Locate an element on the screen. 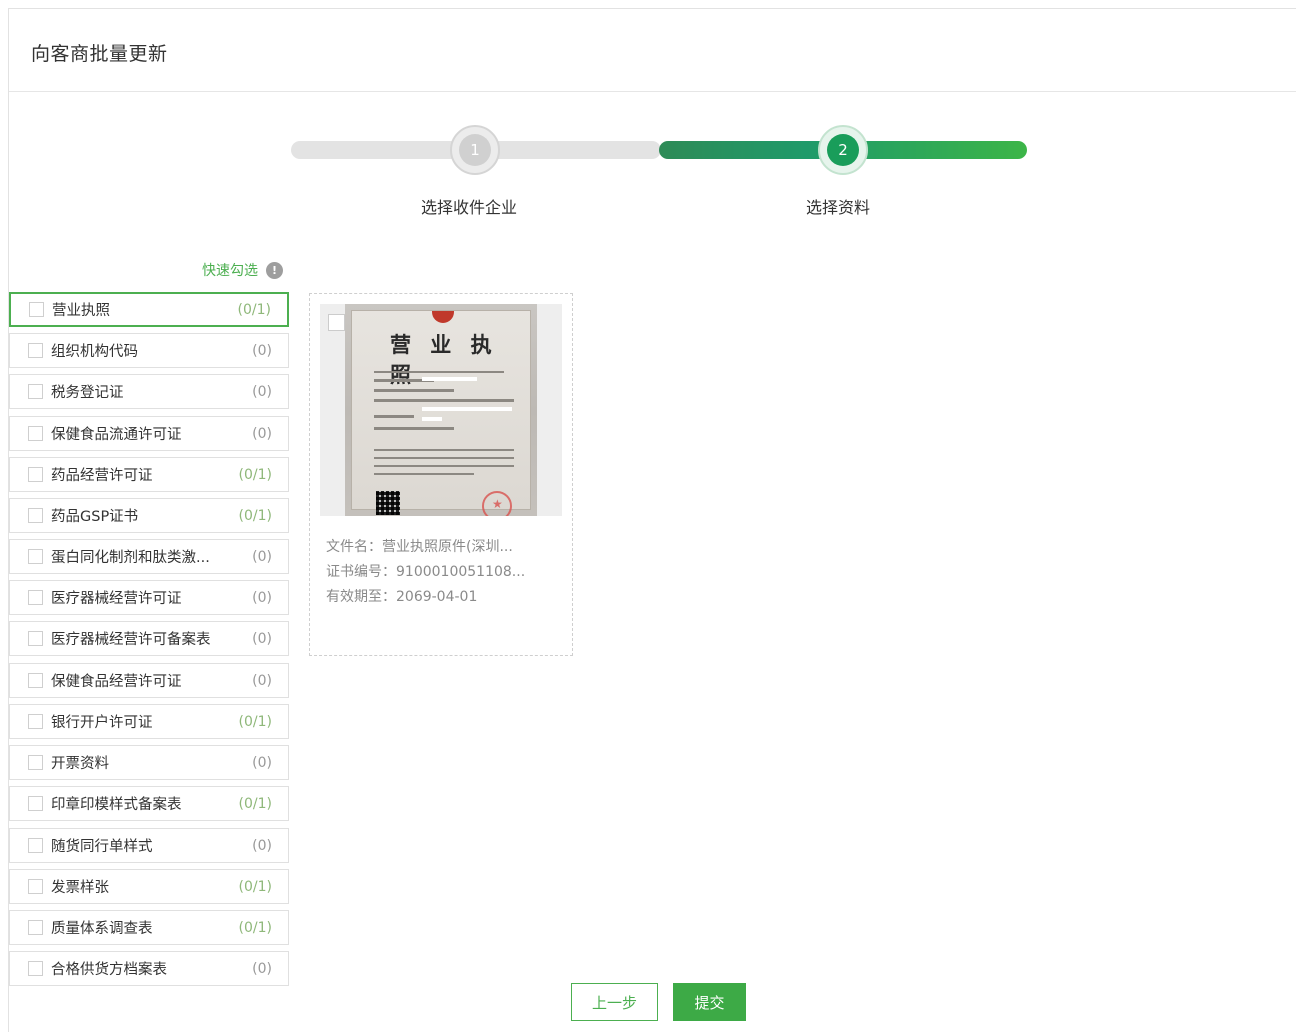  national-emblem-icon is located at coordinates (443, 317).